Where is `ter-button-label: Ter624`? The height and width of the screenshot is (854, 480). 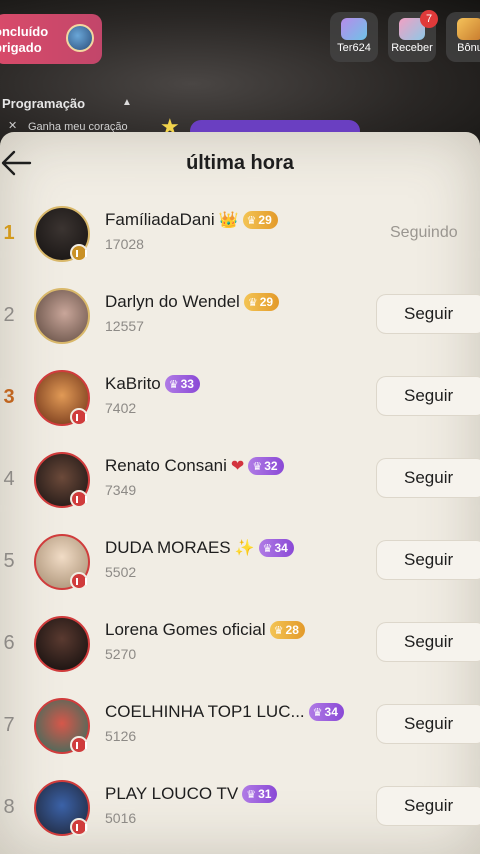
ter-button-label: Ter624 is located at coordinates (354, 48).